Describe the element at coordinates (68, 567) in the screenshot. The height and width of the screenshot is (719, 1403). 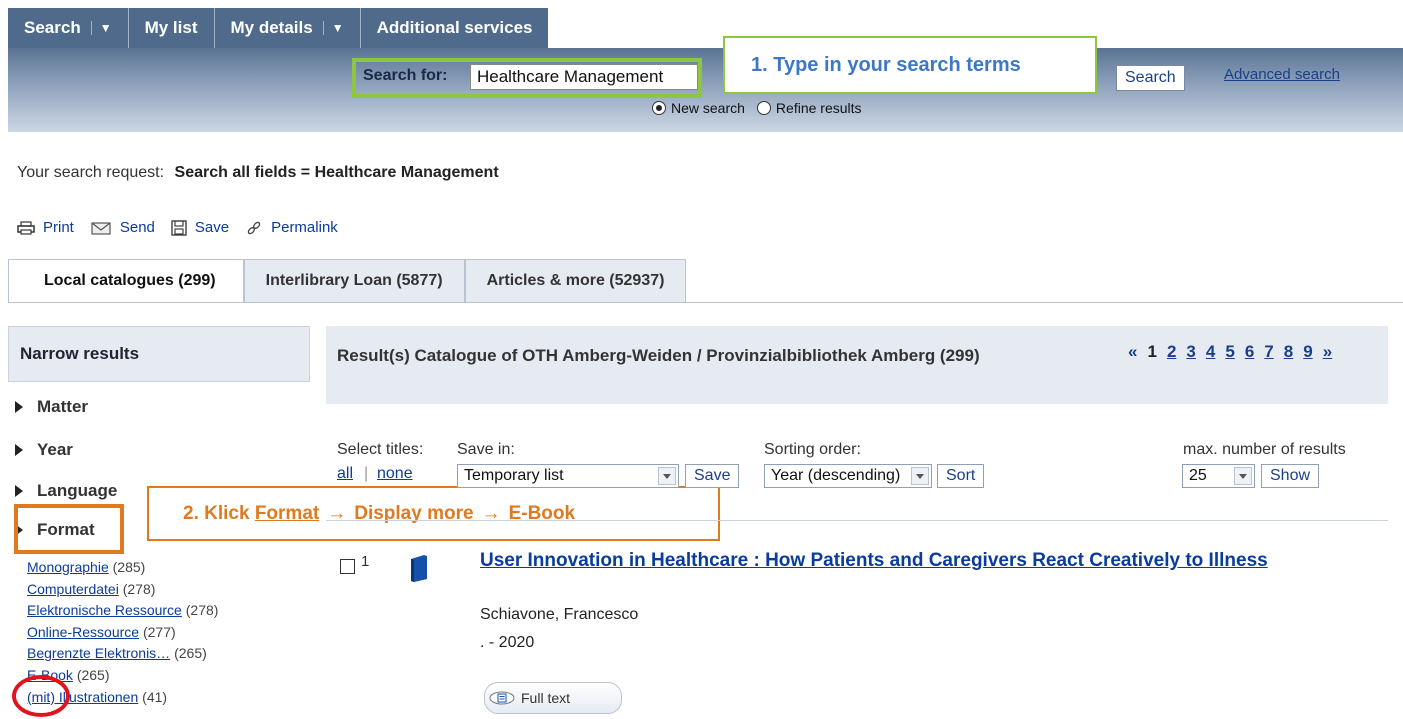
I see `format-value-link: Monographie` at that location.